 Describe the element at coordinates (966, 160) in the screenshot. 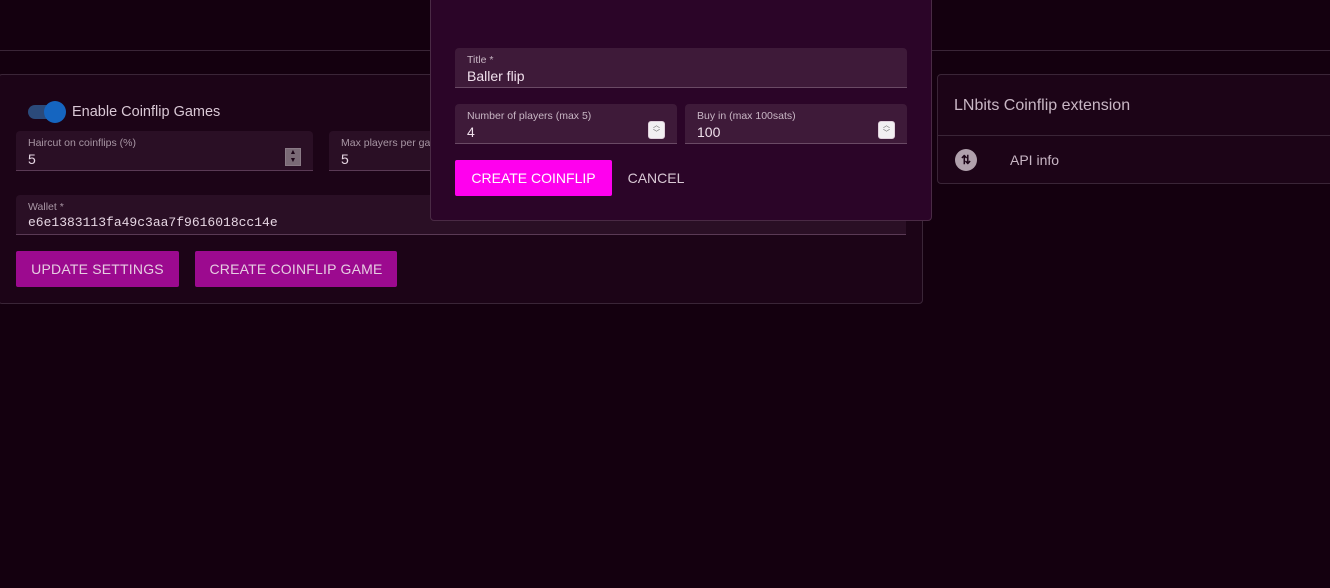

I see `swap-vertical-icon: ⇅` at that location.